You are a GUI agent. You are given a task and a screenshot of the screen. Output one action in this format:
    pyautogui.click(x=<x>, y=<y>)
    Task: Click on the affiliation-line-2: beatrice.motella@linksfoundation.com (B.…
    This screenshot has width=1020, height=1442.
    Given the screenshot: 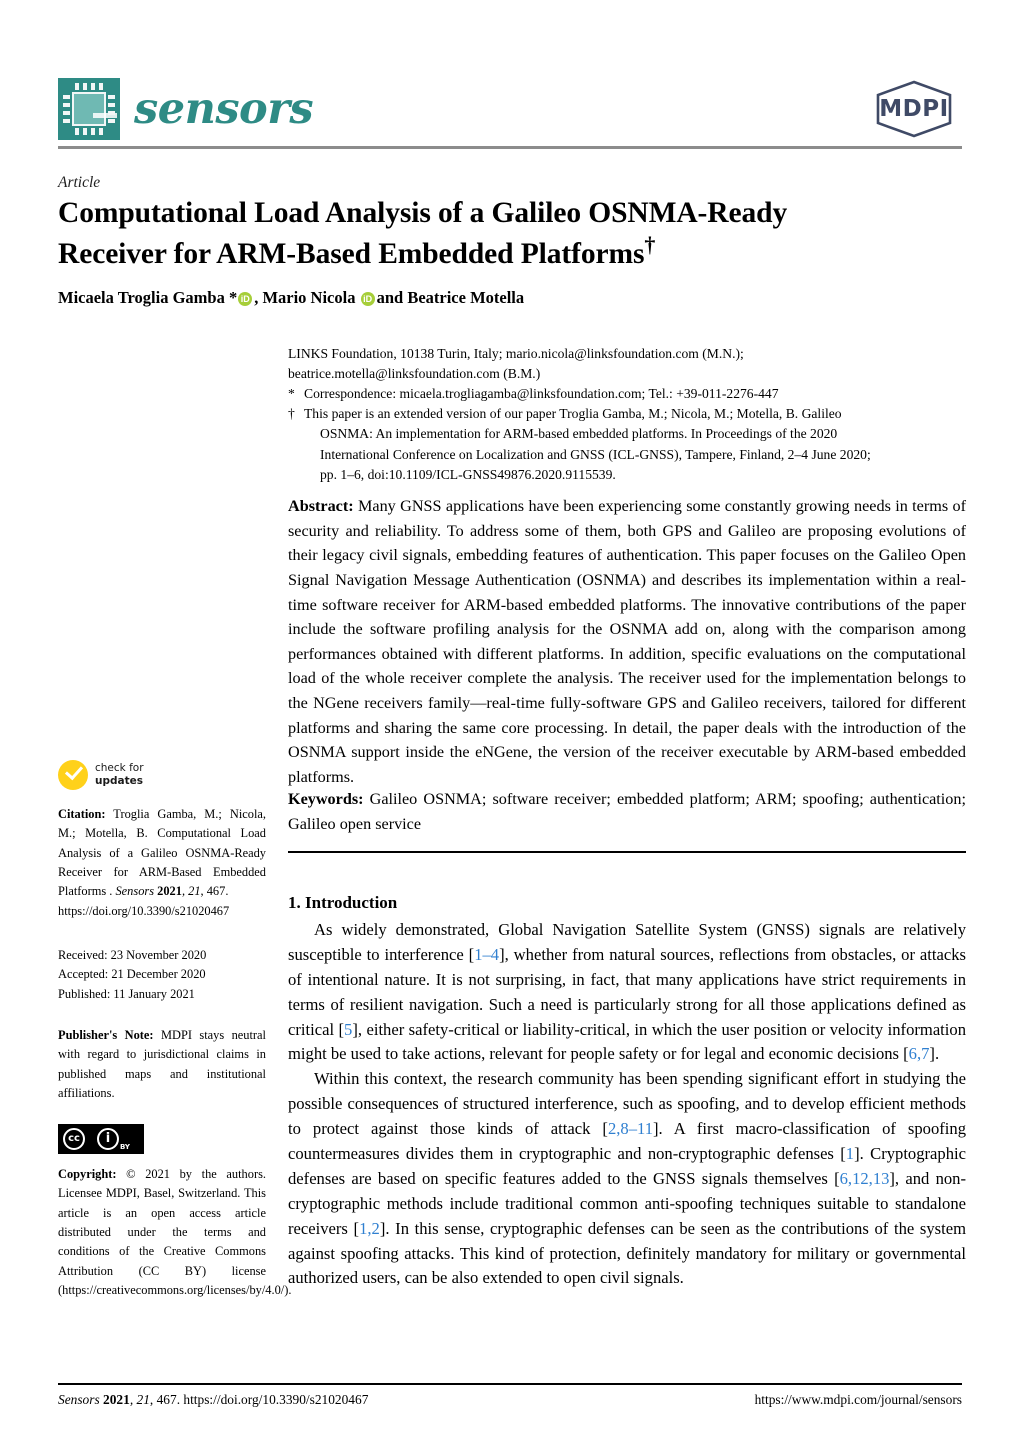 What is the action you would take?
    pyautogui.click(x=414, y=374)
    